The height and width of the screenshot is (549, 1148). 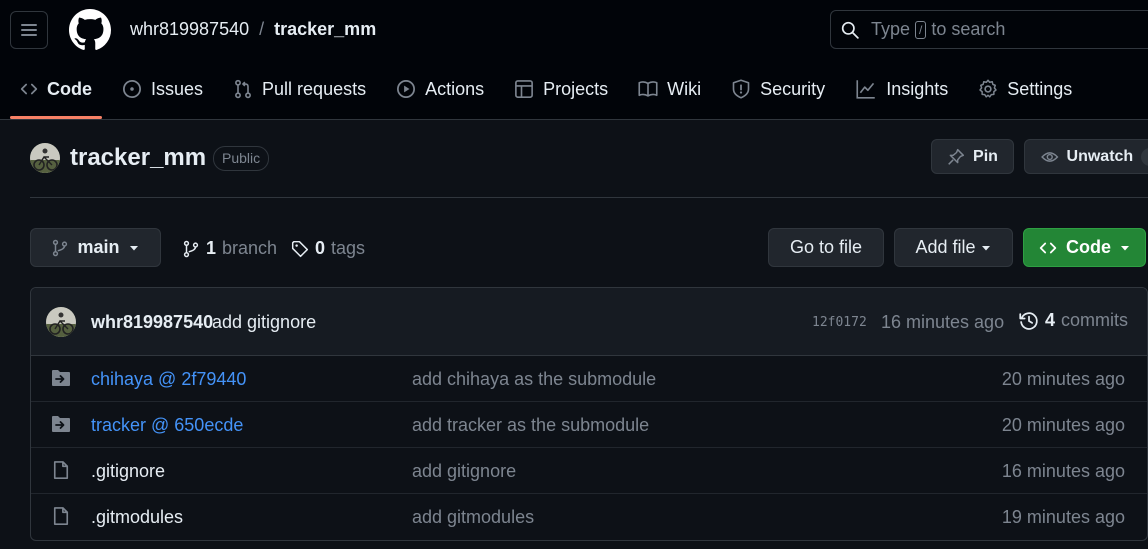 What do you see at coordinates (968, 29) in the screenshot?
I see `search-placeholder-suffix: to search` at bounding box center [968, 29].